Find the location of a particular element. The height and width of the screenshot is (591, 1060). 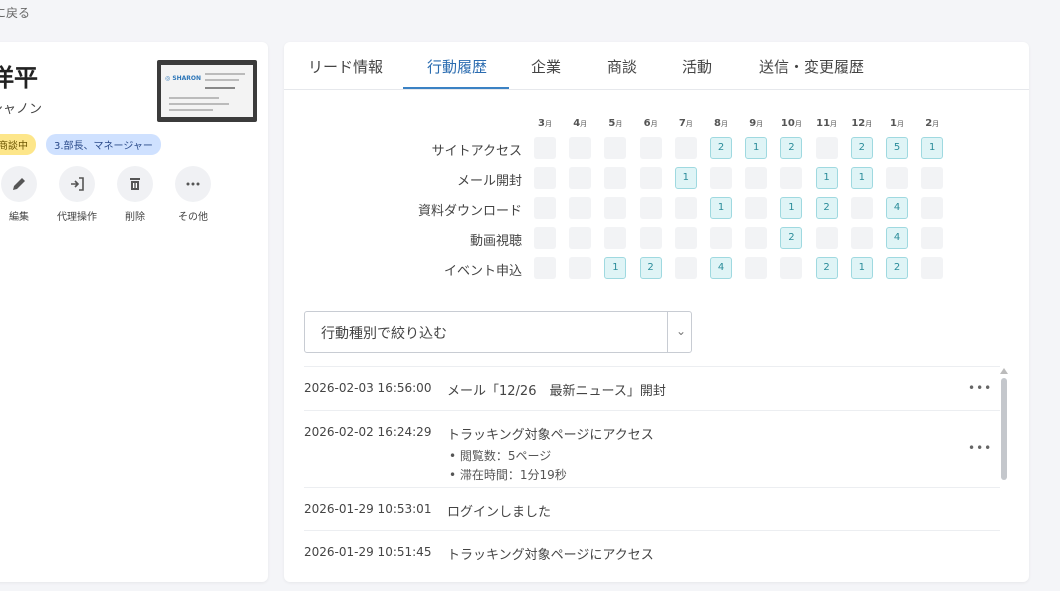

heatmap-month-label: 1月 is located at coordinates (897, 123).